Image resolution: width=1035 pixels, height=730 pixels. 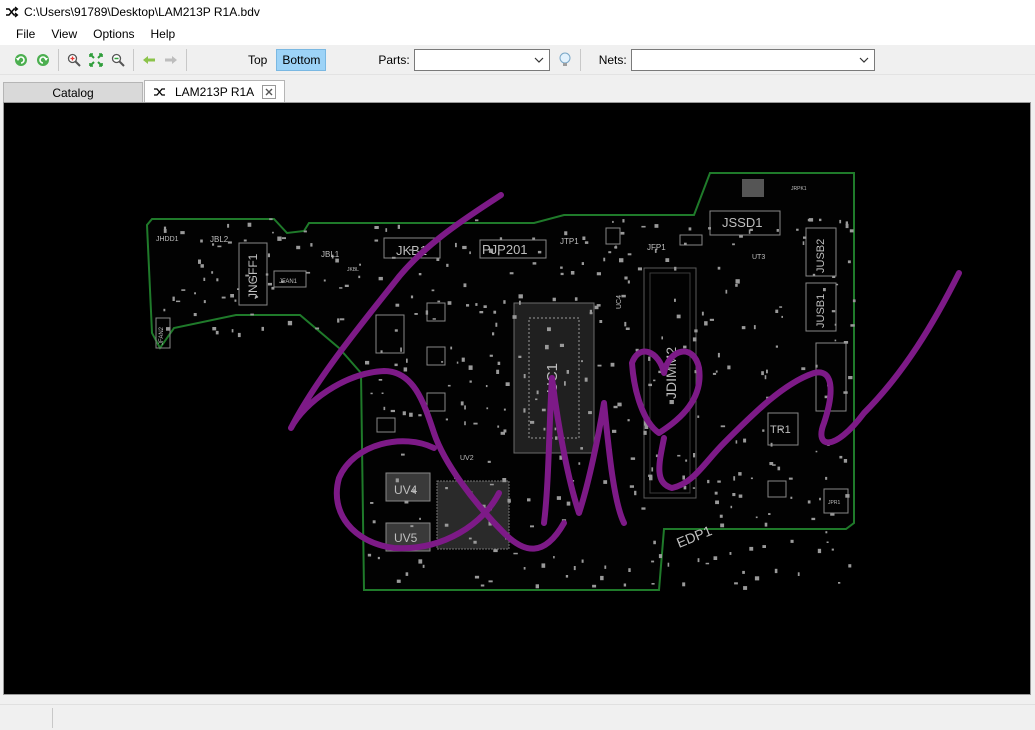 What do you see at coordinates (481, 59) in the screenshot?
I see `parts-combobox` at bounding box center [481, 59].